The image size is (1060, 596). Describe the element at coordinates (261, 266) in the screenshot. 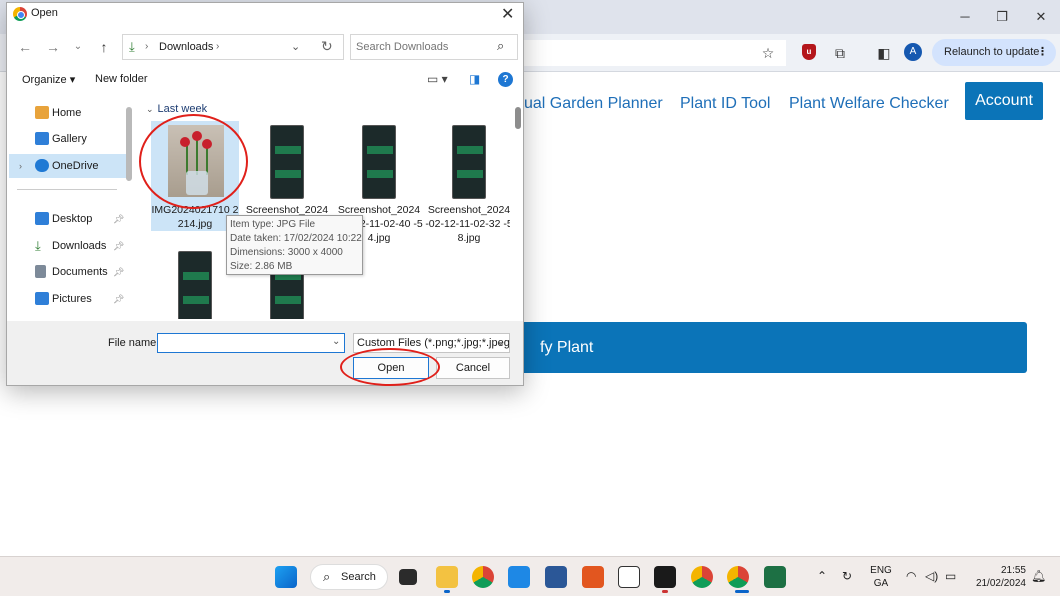

I see `tooltip-size: Size: 2.86 MB` at that location.